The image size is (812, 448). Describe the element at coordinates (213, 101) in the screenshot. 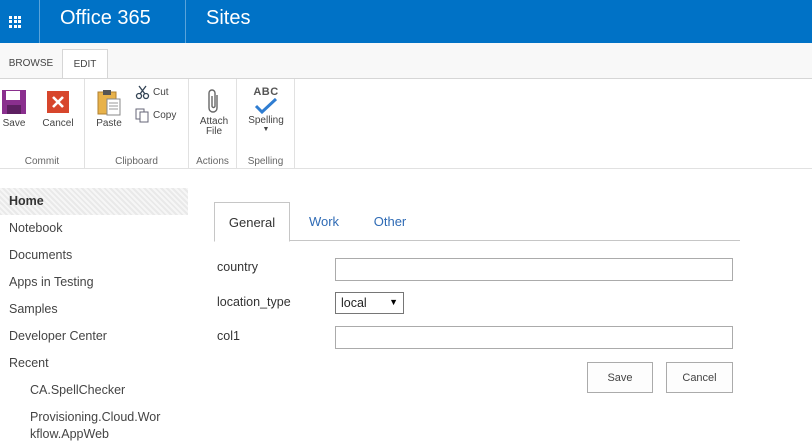

I see `paperclip-icon` at that location.